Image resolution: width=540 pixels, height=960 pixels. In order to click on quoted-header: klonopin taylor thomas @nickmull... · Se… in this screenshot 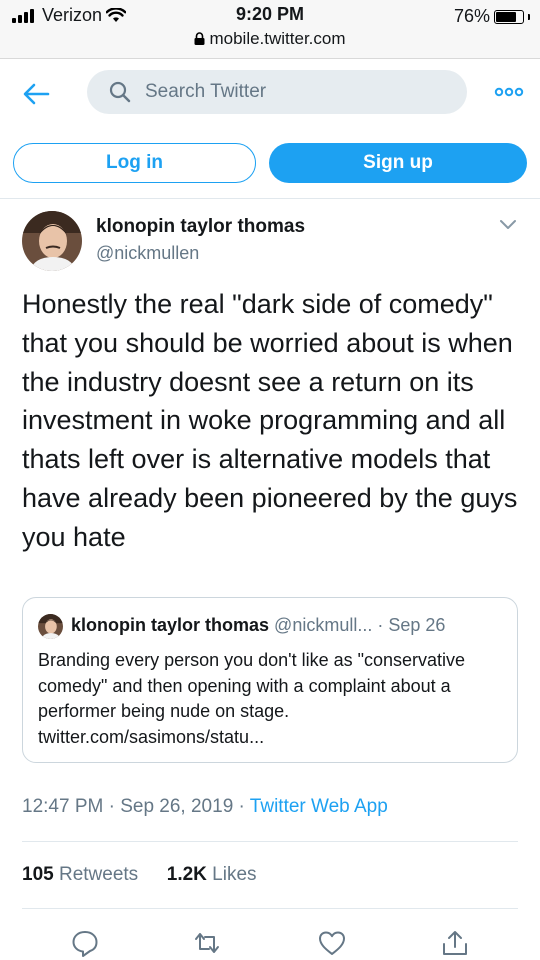, I will do `click(258, 625)`.